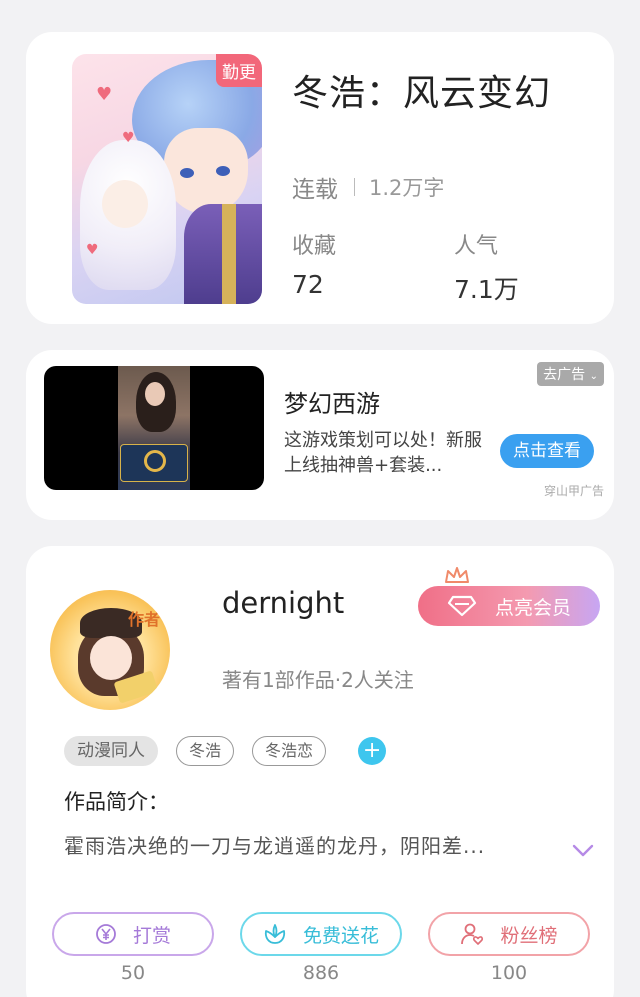  What do you see at coordinates (368, 187) in the screenshot?
I see `book-status-row: 连载 1.2万字` at bounding box center [368, 187].